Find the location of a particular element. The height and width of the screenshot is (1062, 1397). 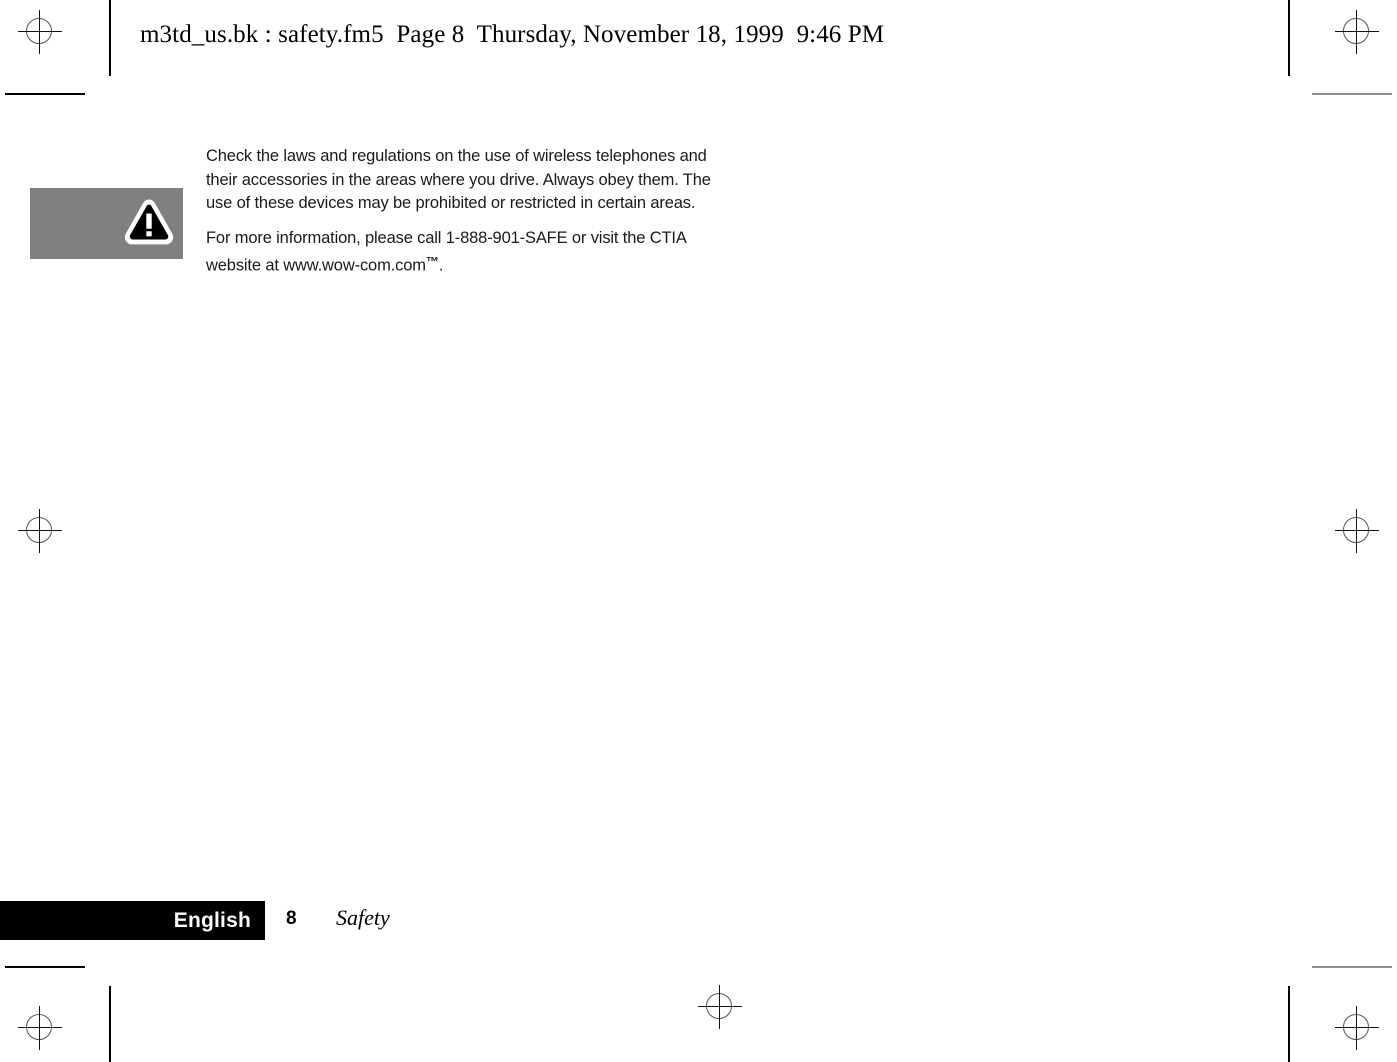

footer-language-label: English is located at coordinates (212, 920).